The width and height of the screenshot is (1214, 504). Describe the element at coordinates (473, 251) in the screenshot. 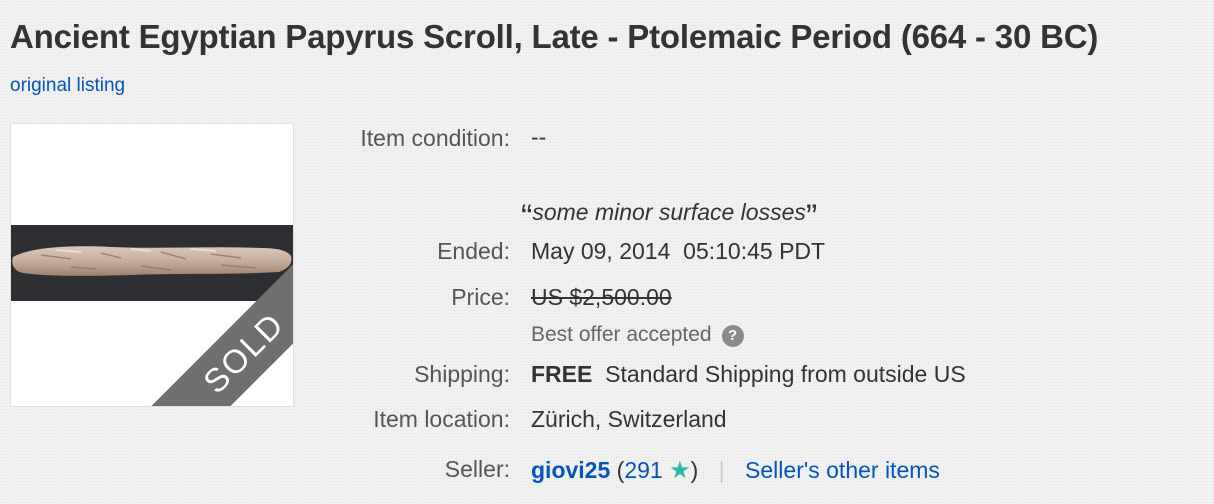

I see `ended-label: Ended:` at that location.